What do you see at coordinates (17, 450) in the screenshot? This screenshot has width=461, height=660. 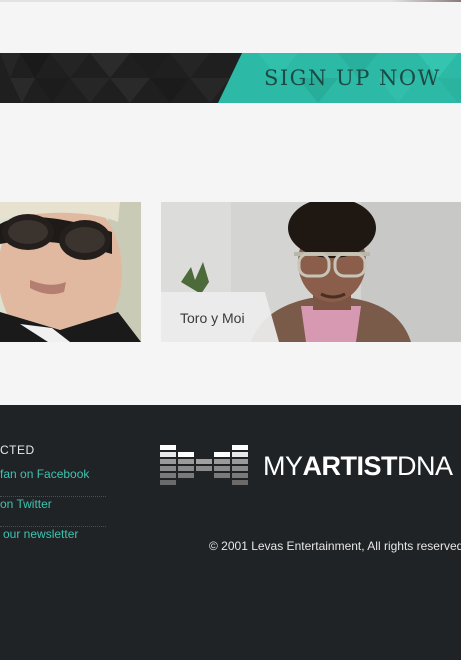 I see `connect-heading: CTED` at bounding box center [17, 450].